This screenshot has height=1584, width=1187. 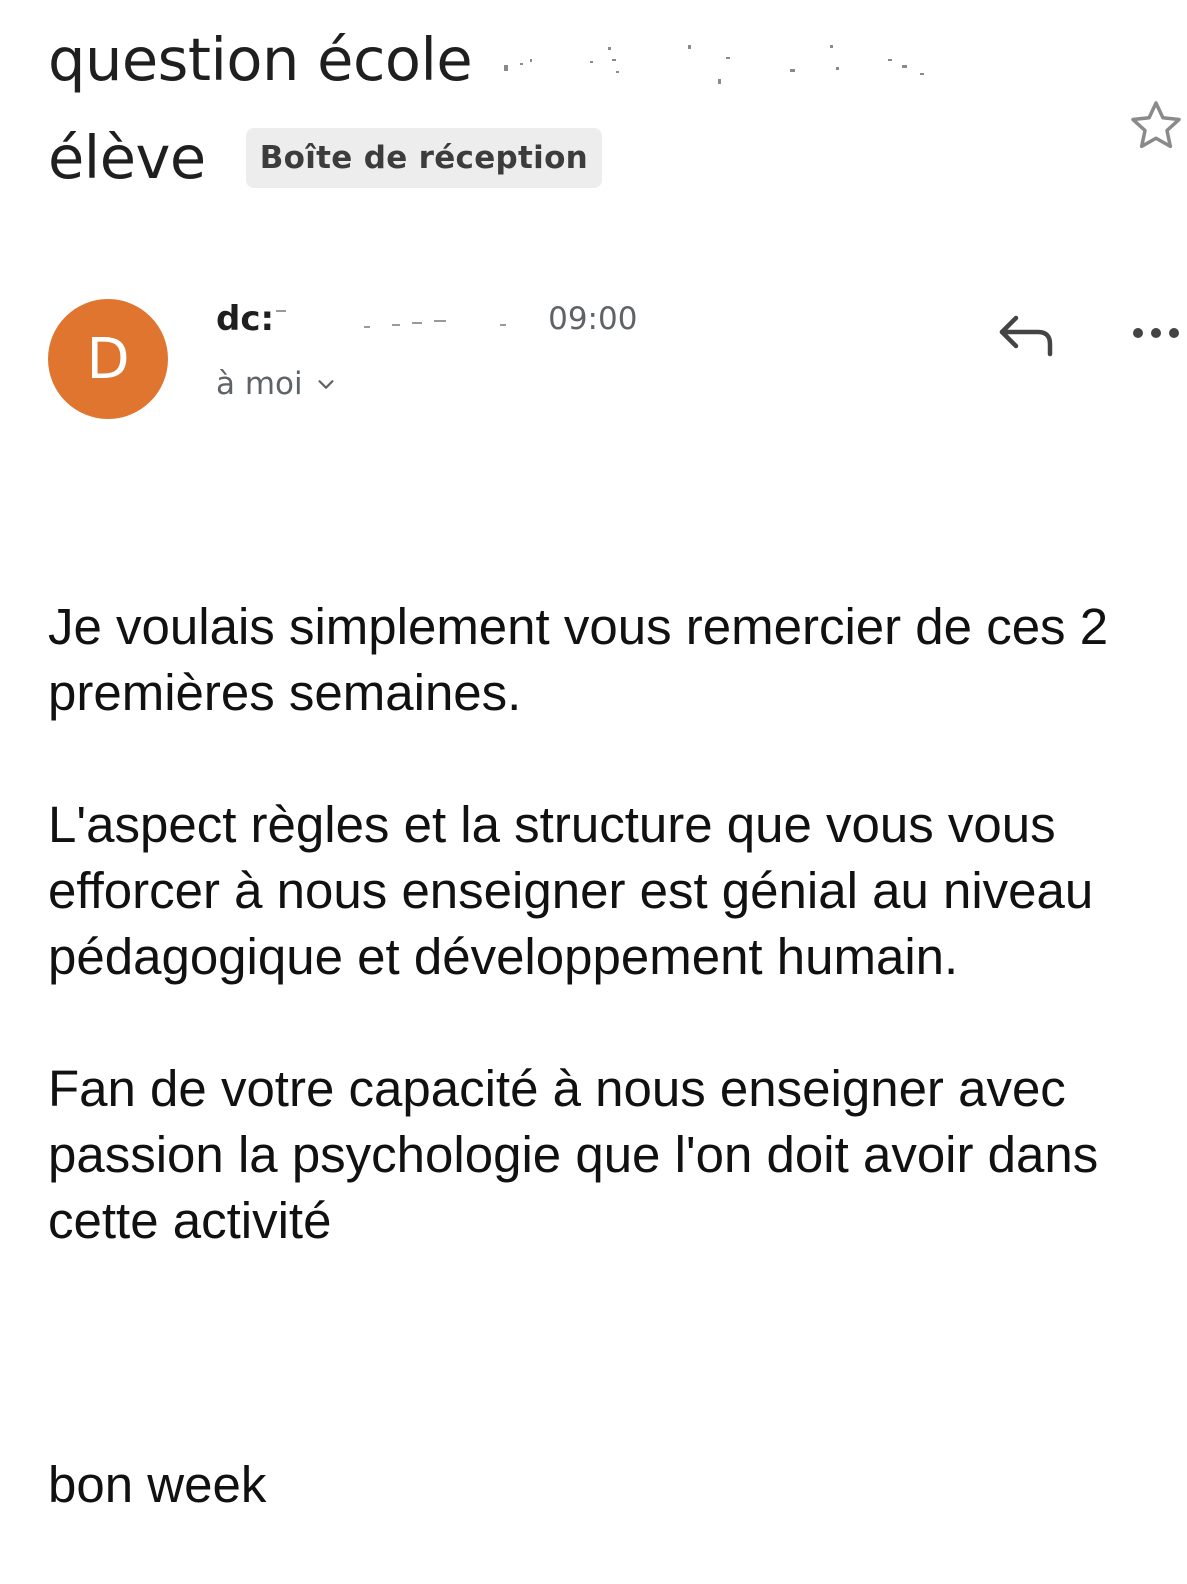 What do you see at coordinates (1156, 333) in the screenshot?
I see `more-horizontal-icon` at bounding box center [1156, 333].